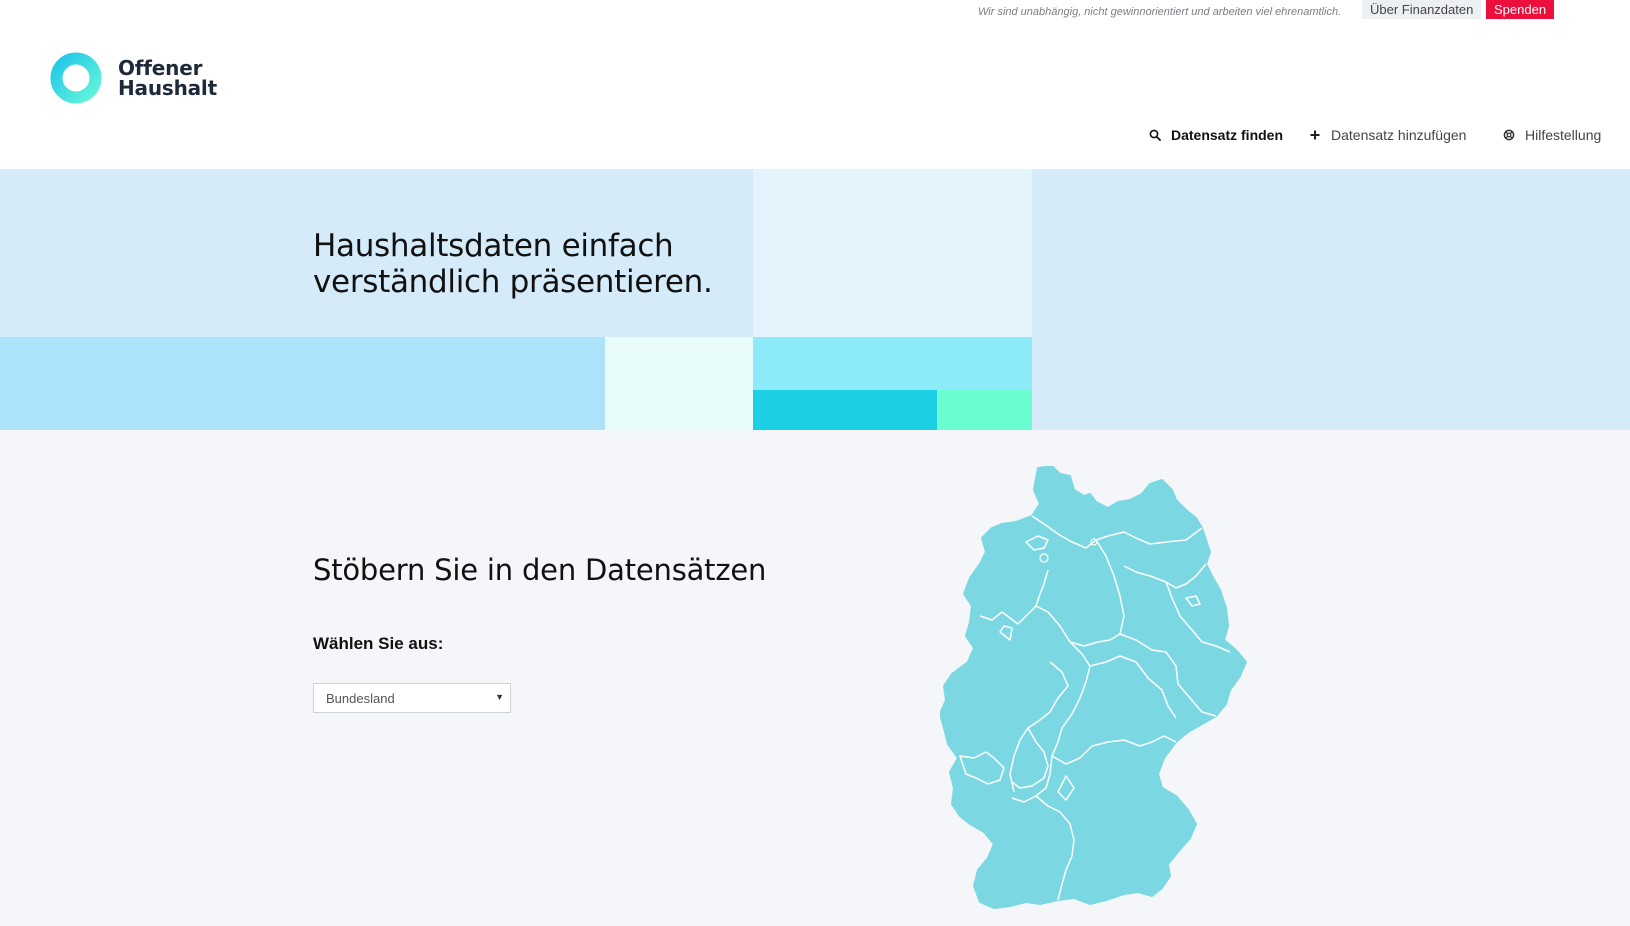 The image size is (1630, 926). Describe the element at coordinates (76, 78) in the screenshot. I see `logo-ring-icon` at that location.